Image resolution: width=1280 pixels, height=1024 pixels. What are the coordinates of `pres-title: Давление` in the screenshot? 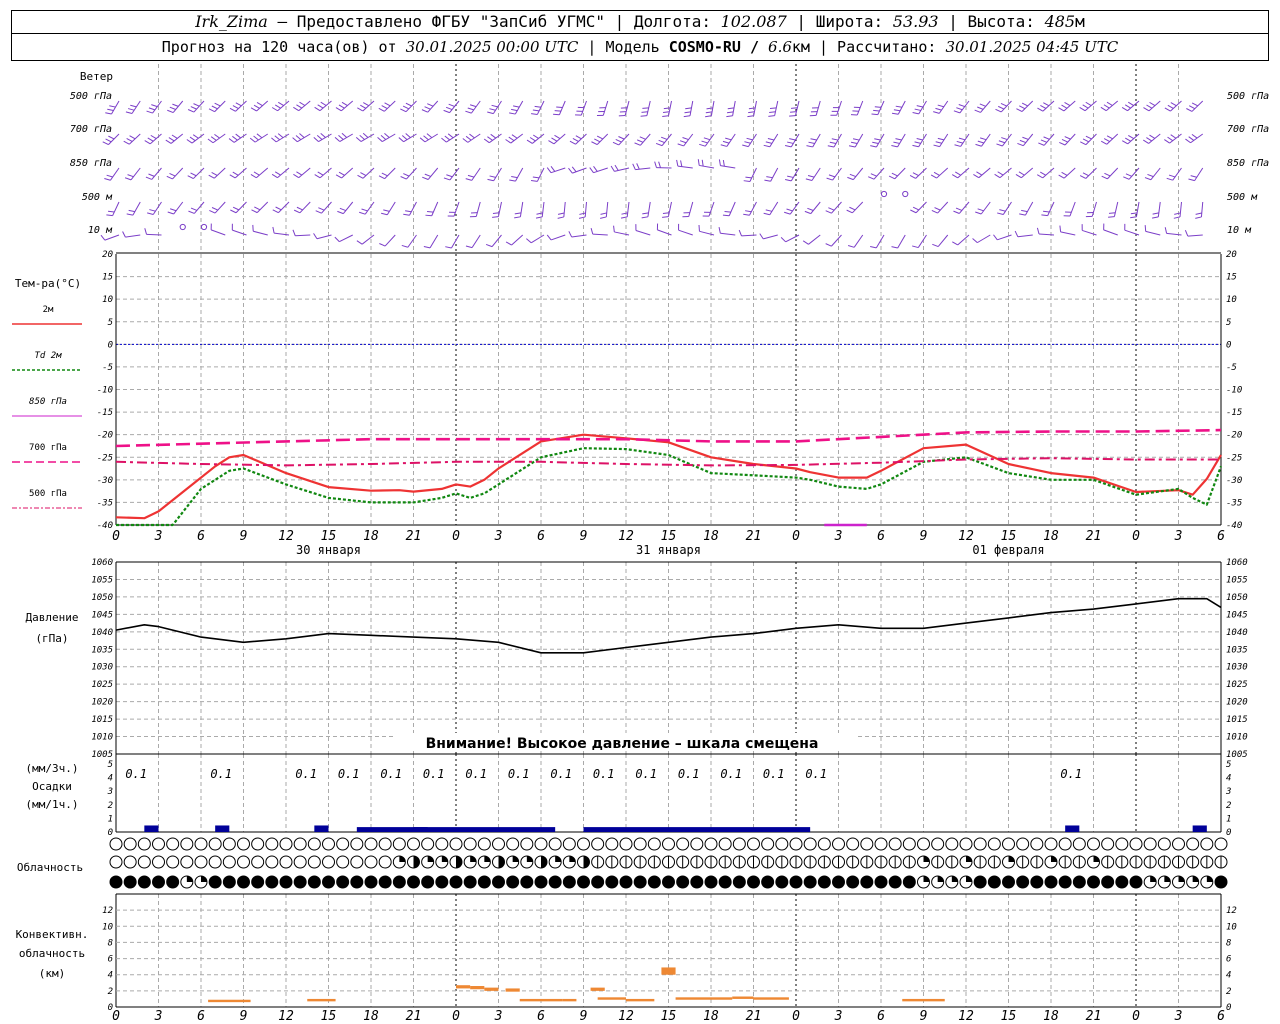 It's located at (52, 617).